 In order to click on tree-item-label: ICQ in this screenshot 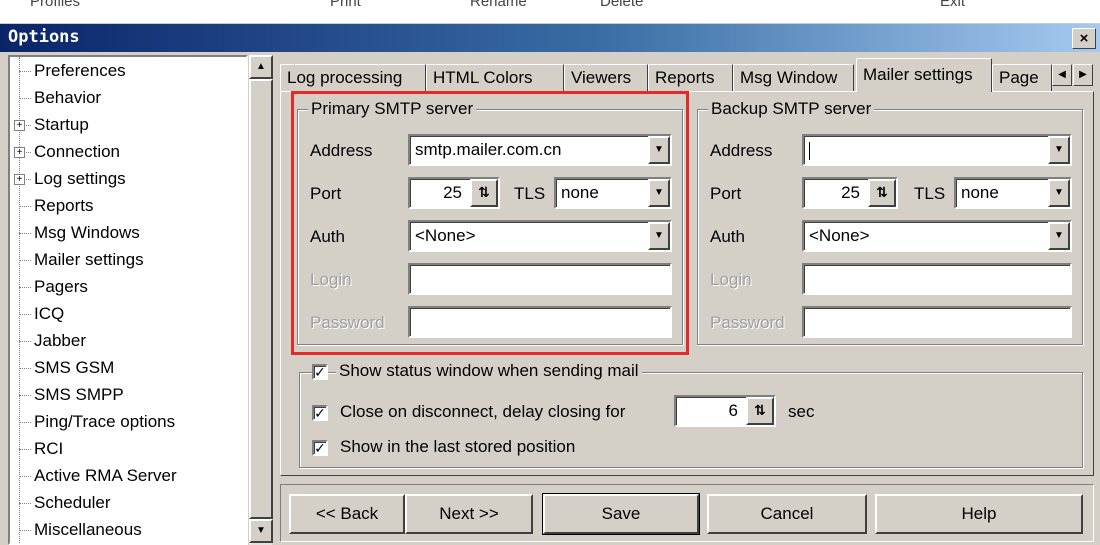, I will do `click(49, 313)`.